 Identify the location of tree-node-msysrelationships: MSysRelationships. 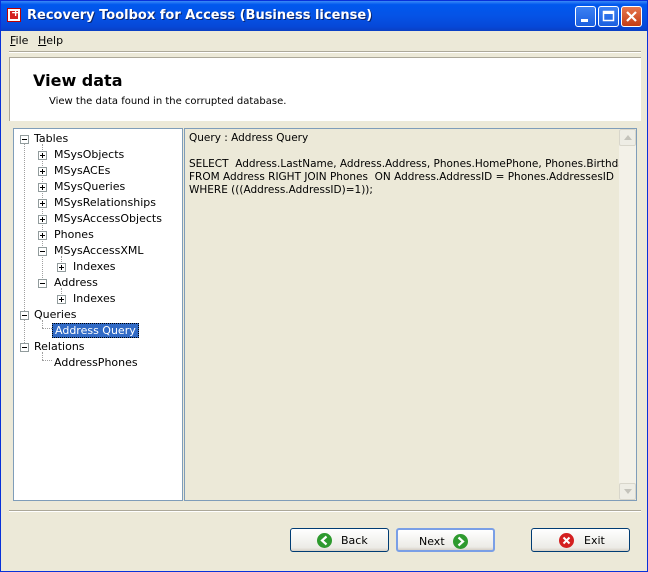
(97, 203).